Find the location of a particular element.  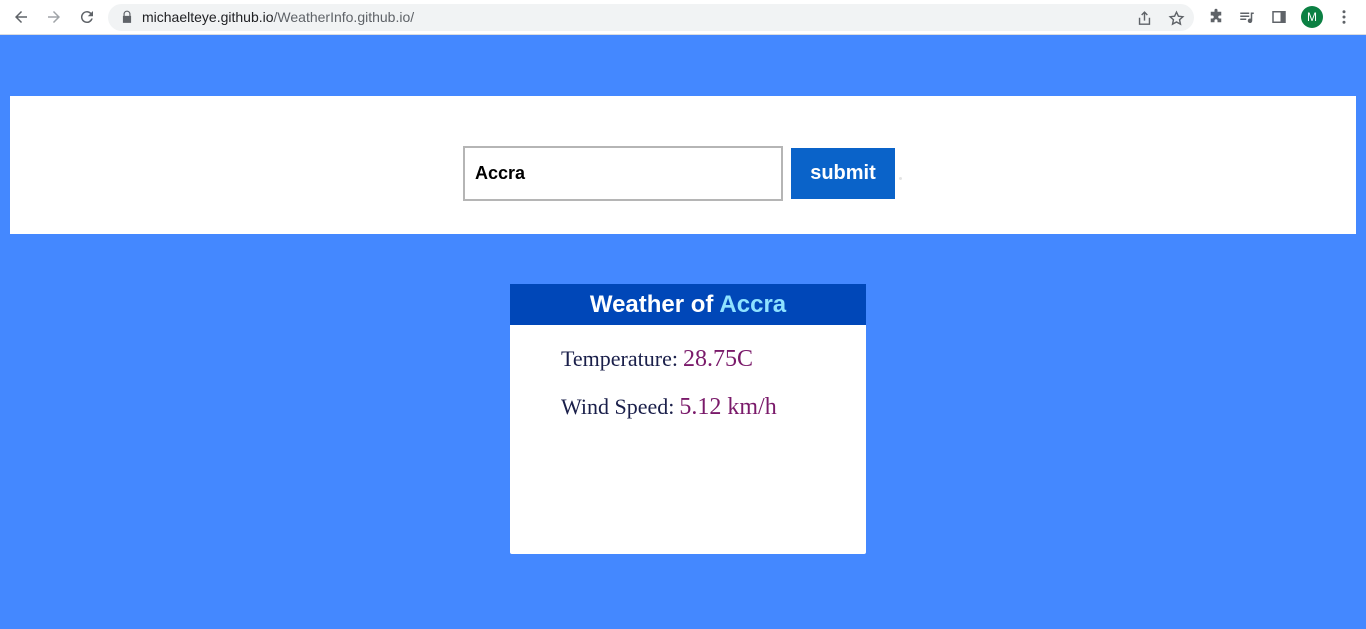

weather-city-name: Accra is located at coordinates (753, 304).